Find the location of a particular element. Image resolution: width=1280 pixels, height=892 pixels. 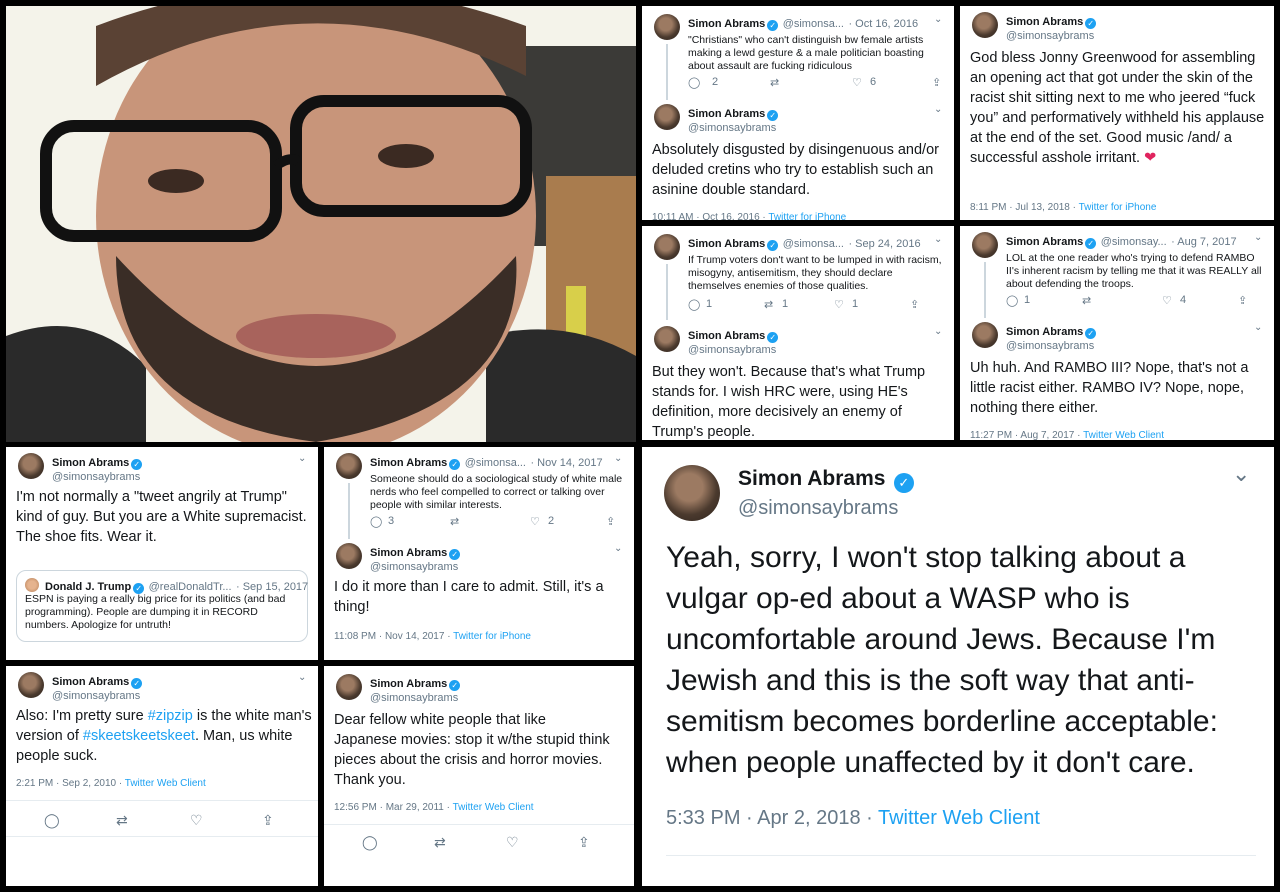

tweet-date: · Aug 7, 2017 is located at coordinates (1203, 242).